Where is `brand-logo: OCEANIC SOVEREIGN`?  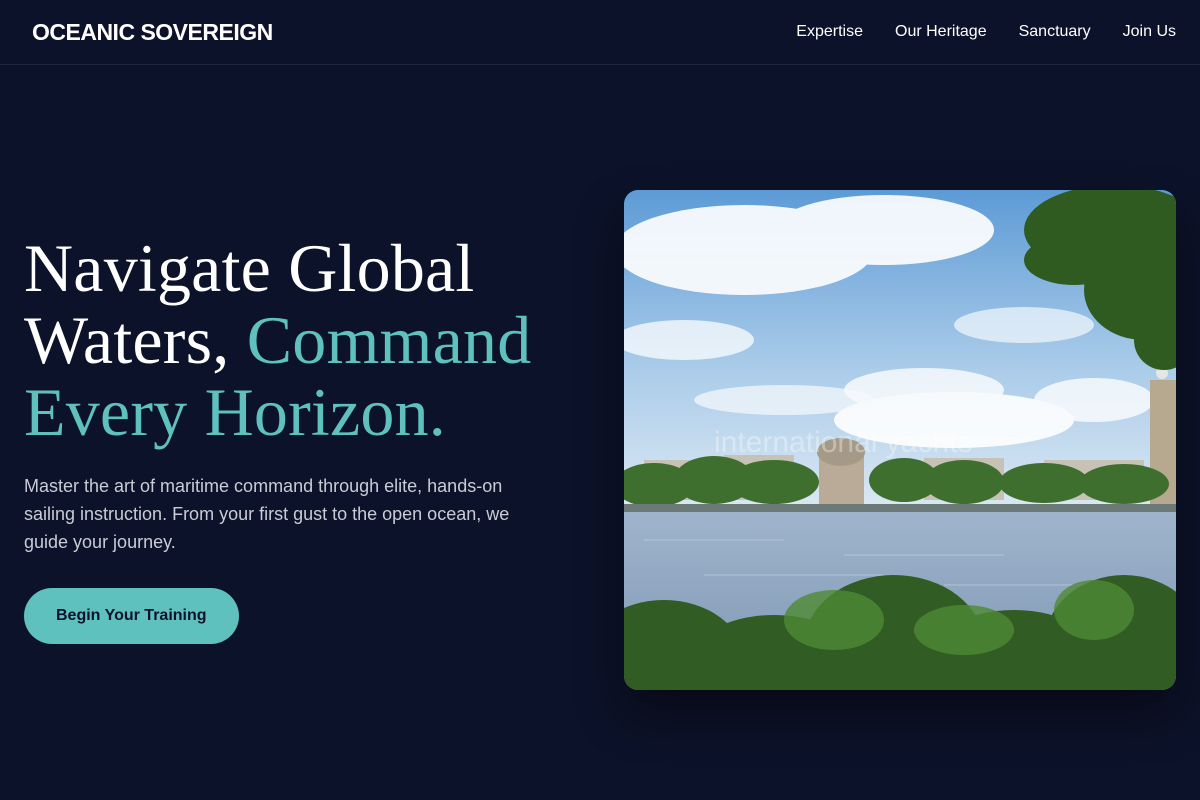
brand-logo: OCEANIC SOVEREIGN is located at coordinates (152, 32).